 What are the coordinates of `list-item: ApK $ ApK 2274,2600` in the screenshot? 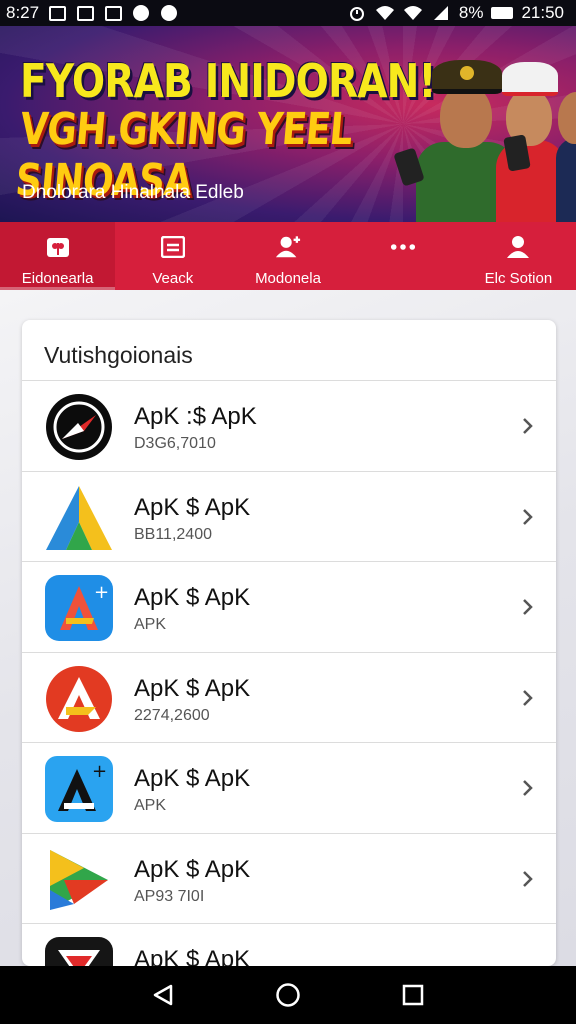 It's located at (289, 697).